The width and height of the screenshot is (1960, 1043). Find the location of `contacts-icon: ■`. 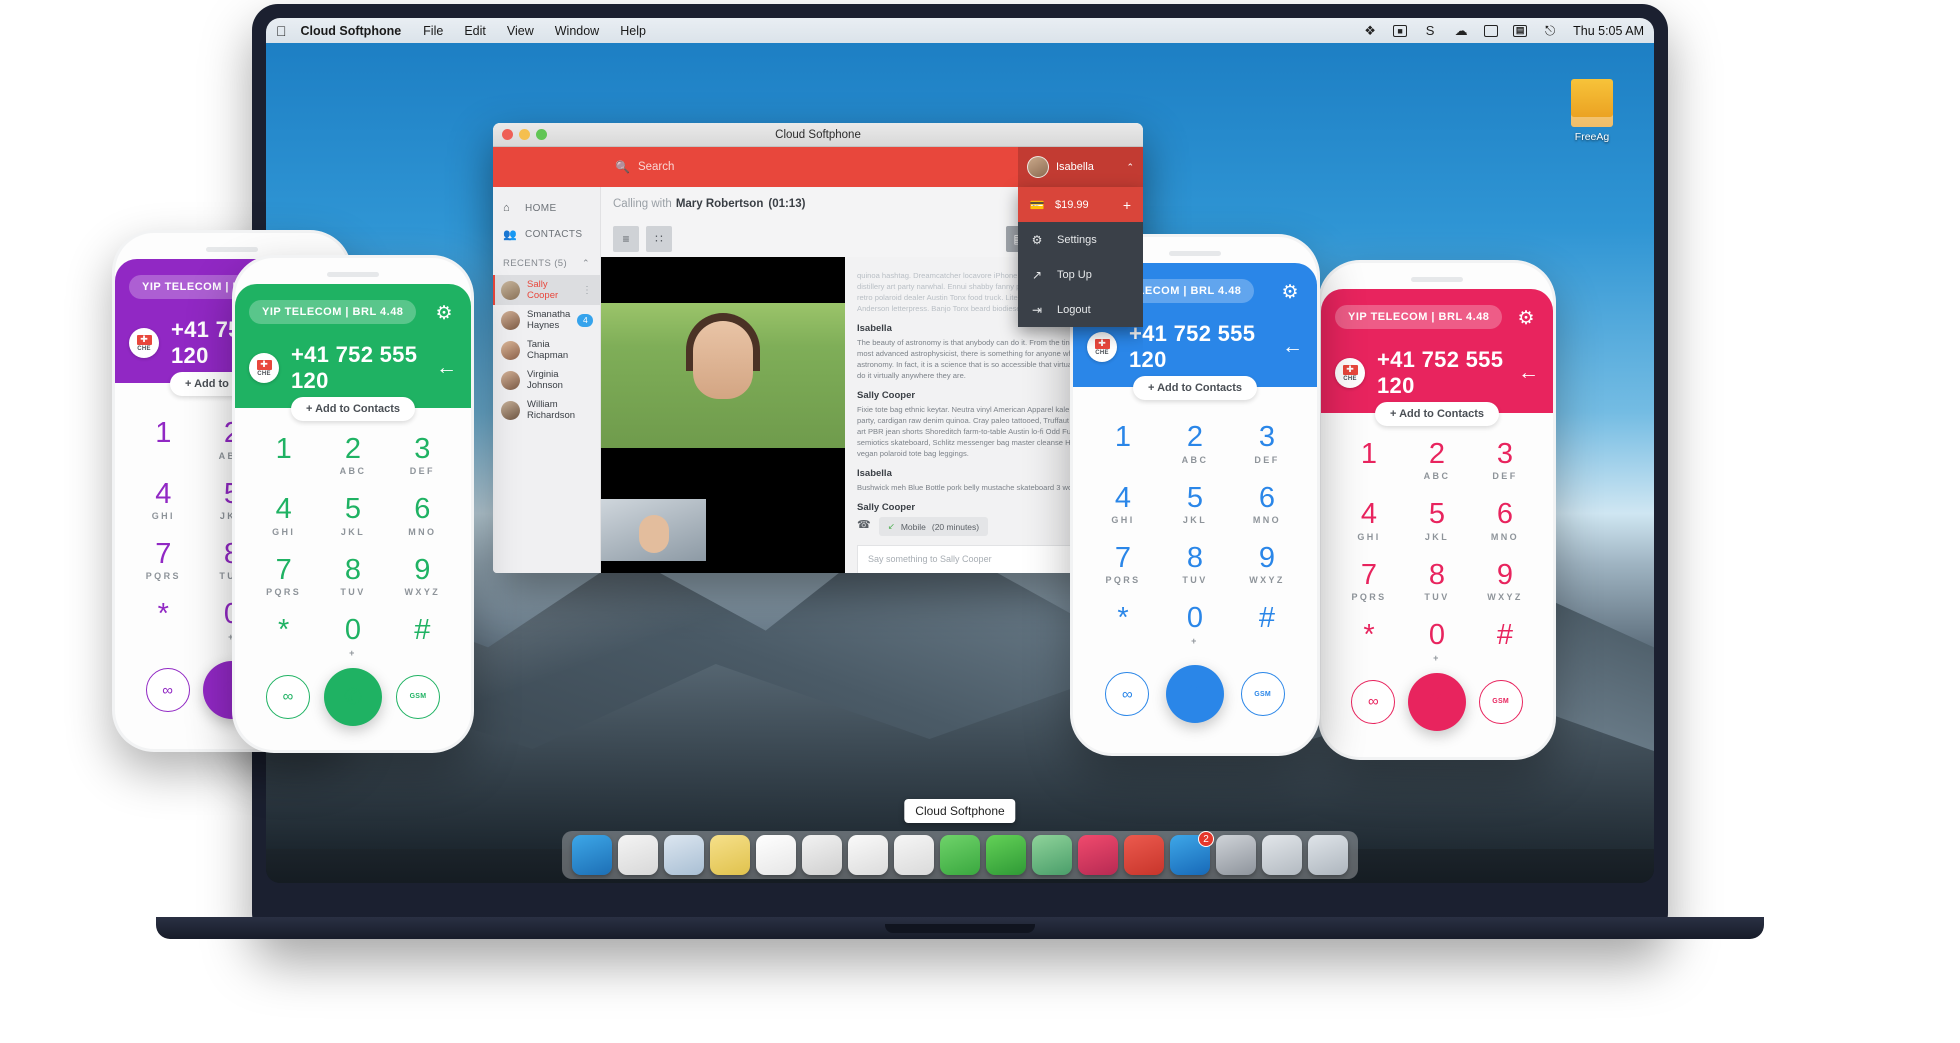

contacts-icon: ■ is located at coordinates (1400, 30).